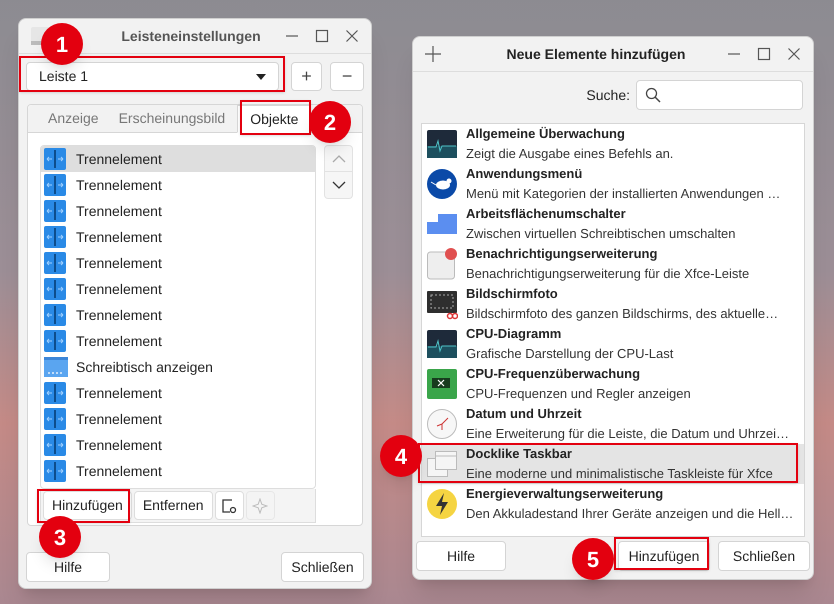 This screenshot has width=834, height=604. What do you see at coordinates (653, 95) in the screenshot?
I see `search-icon` at bounding box center [653, 95].